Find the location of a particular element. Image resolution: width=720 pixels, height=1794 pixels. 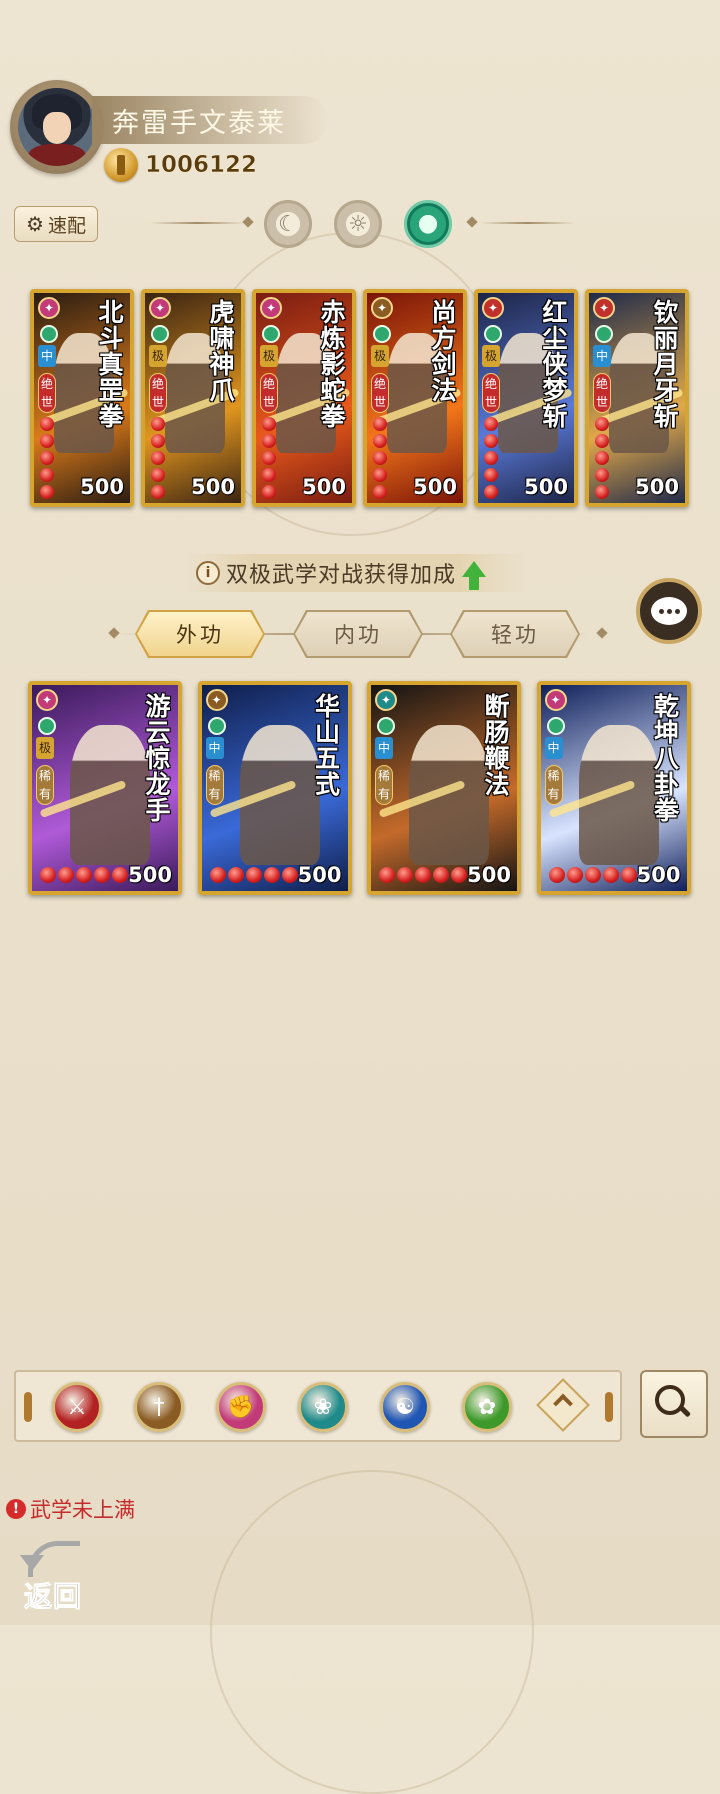

phase-tab-moon: ☾ is located at coordinates (288, 224).